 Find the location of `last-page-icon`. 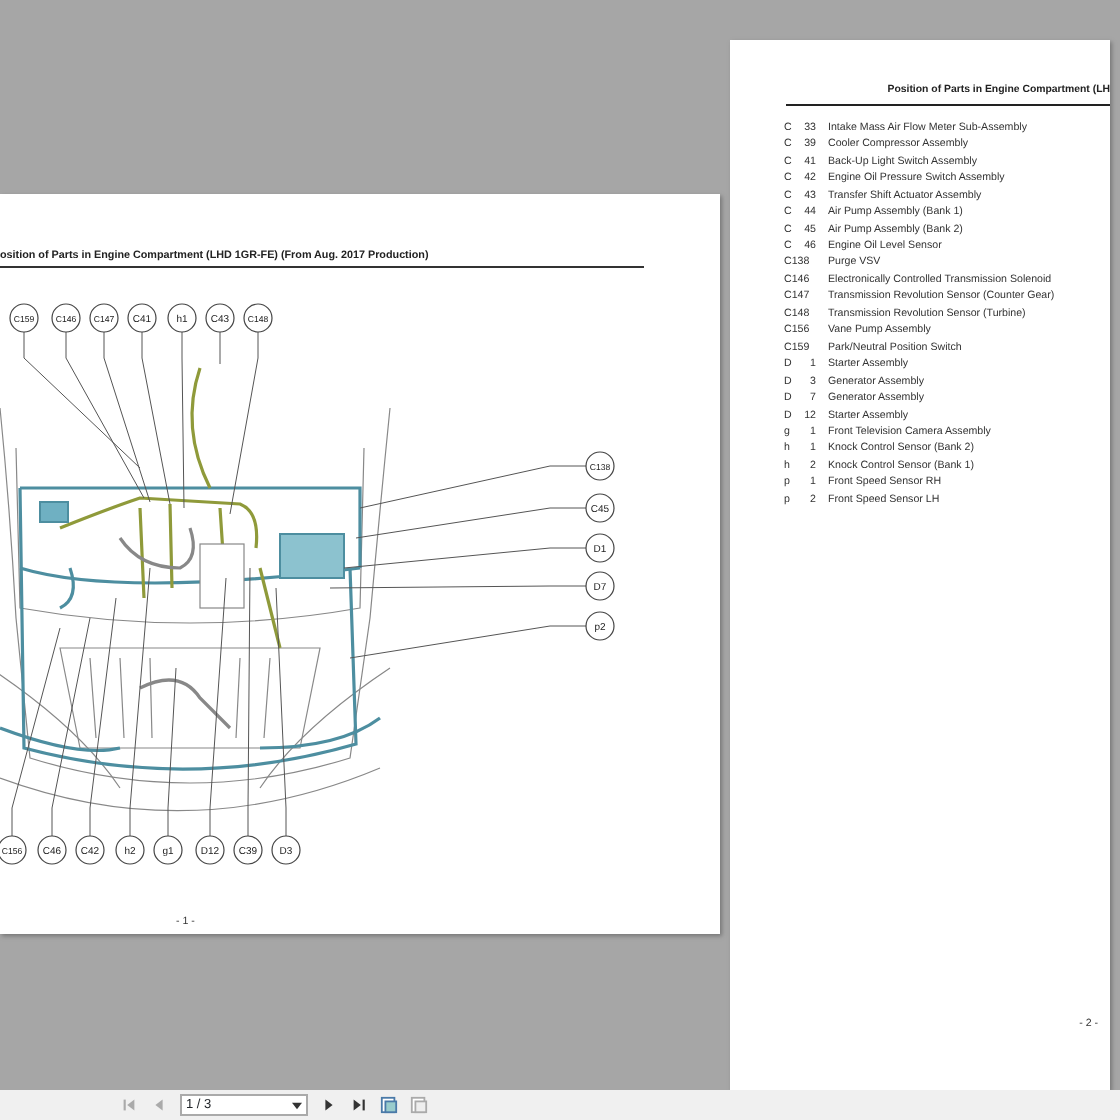

last-page-icon is located at coordinates (359, 1105).